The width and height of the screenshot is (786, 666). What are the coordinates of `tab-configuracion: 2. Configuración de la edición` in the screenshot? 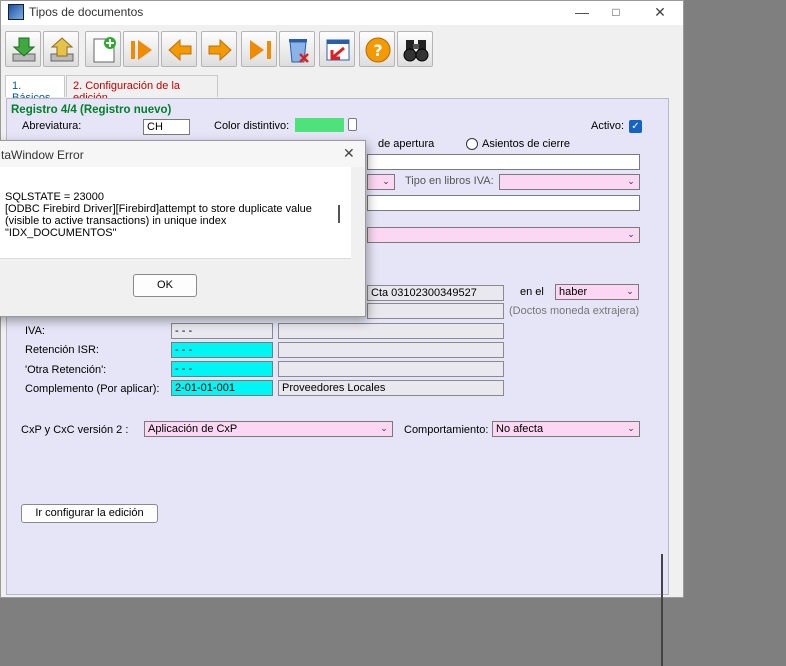 It's located at (142, 89).